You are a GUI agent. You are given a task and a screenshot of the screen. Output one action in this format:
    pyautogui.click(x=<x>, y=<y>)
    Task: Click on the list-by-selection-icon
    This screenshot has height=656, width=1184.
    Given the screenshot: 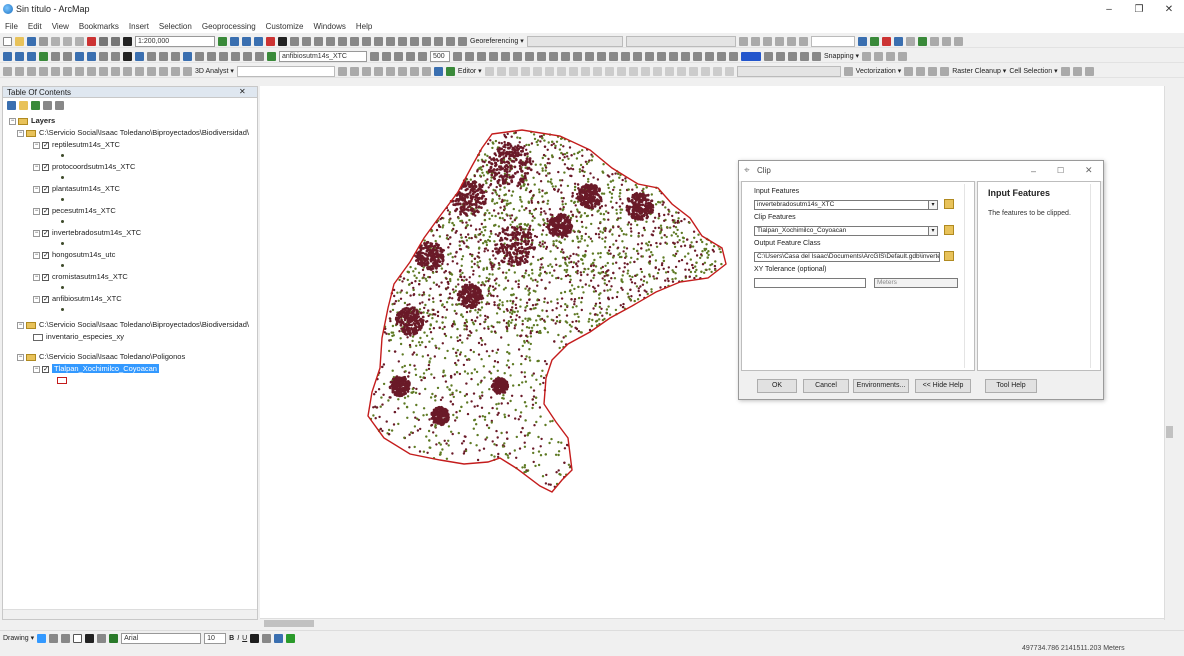 What is the action you would take?
    pyautogui.click(x=47, y=105)
    